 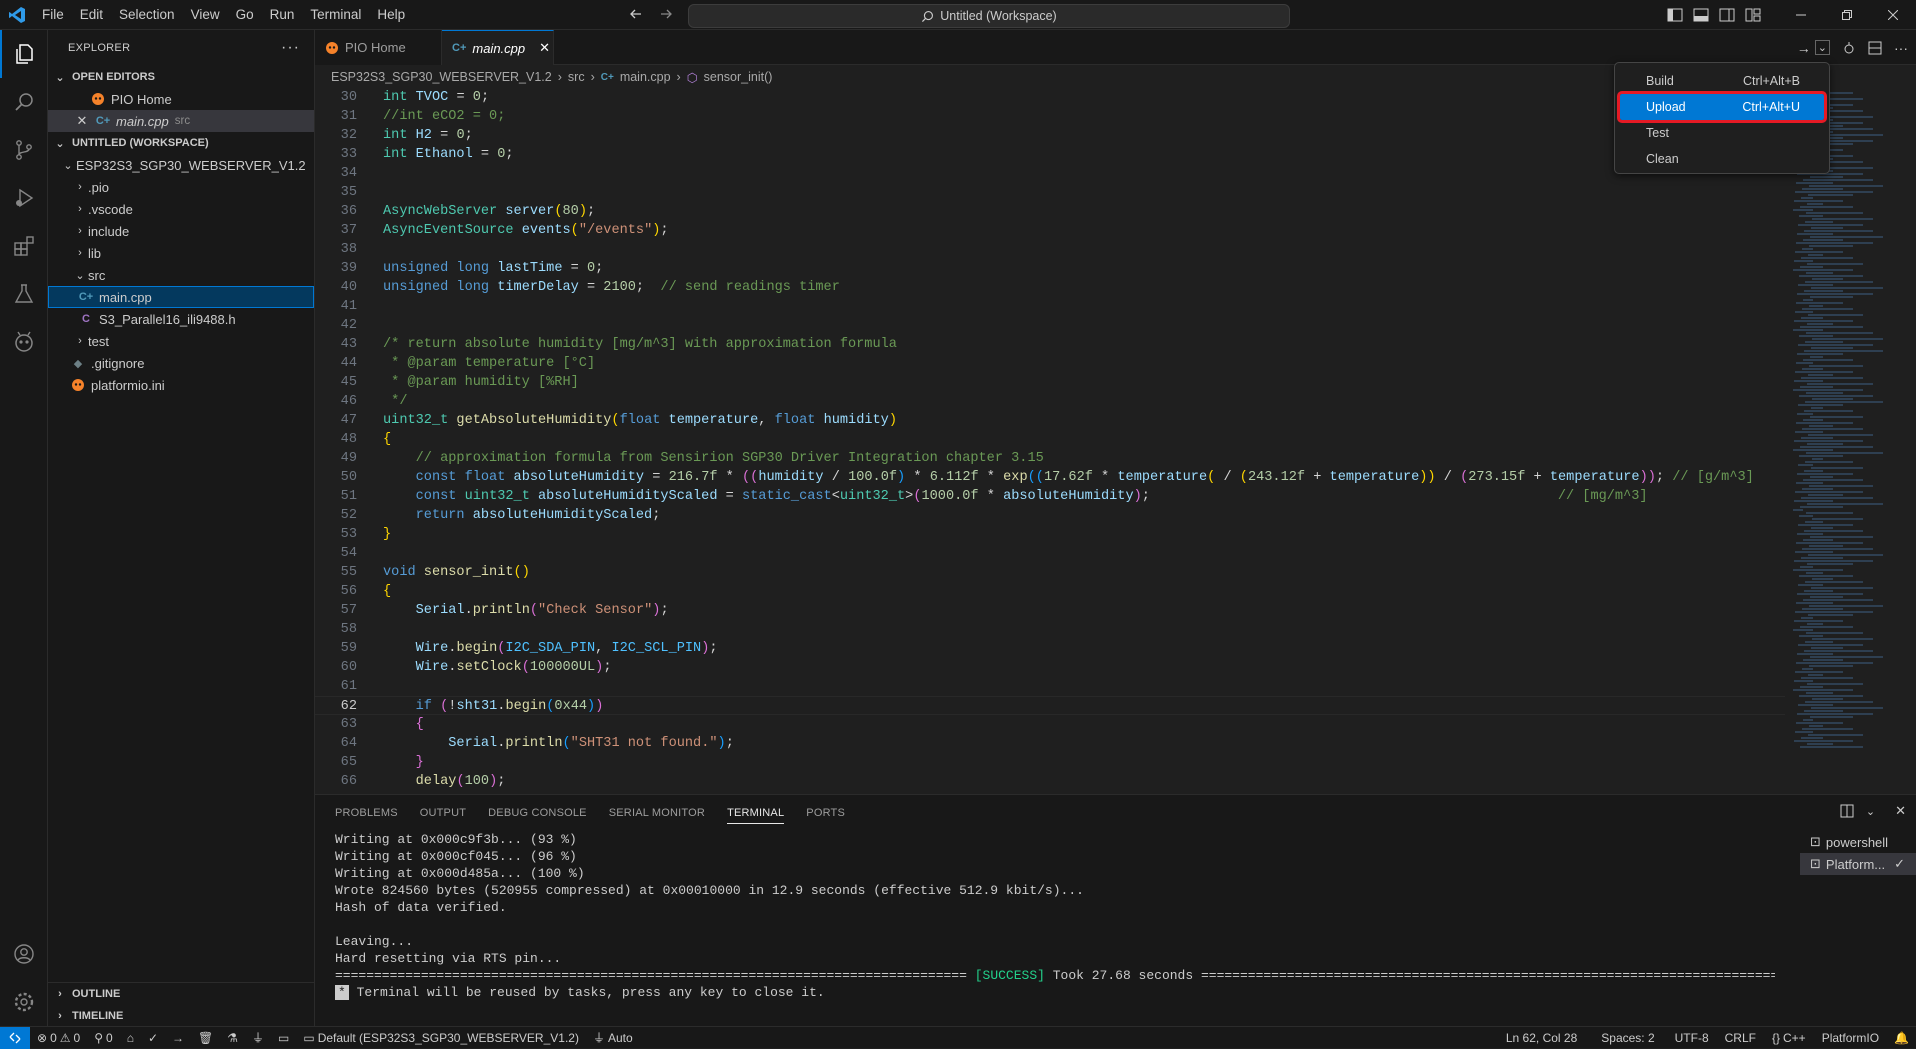 What do you see at coordinates (387, 534) in the screenshot?
I see `code-text: }` at bounding box center [387, 534].